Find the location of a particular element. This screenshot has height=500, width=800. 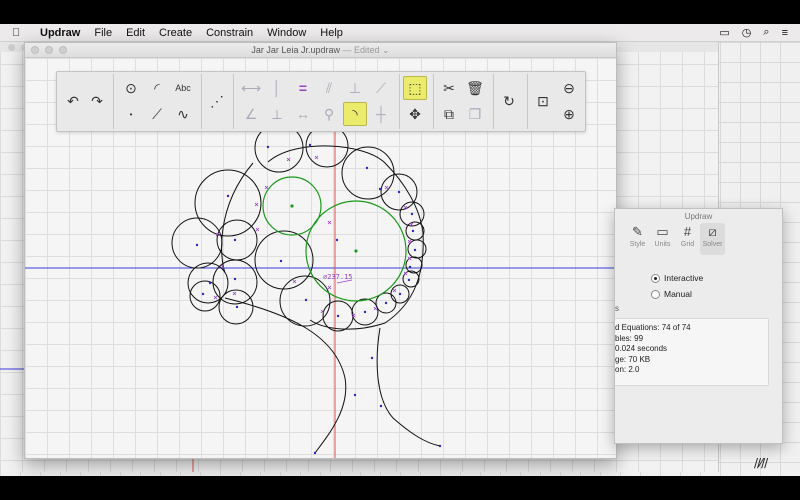

horizontal-constraint-icon: ⟷ is located at coordinates (251, 88).